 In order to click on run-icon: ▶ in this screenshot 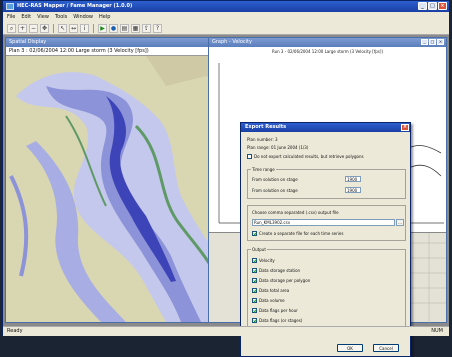, I will do `click(102, 28)`.